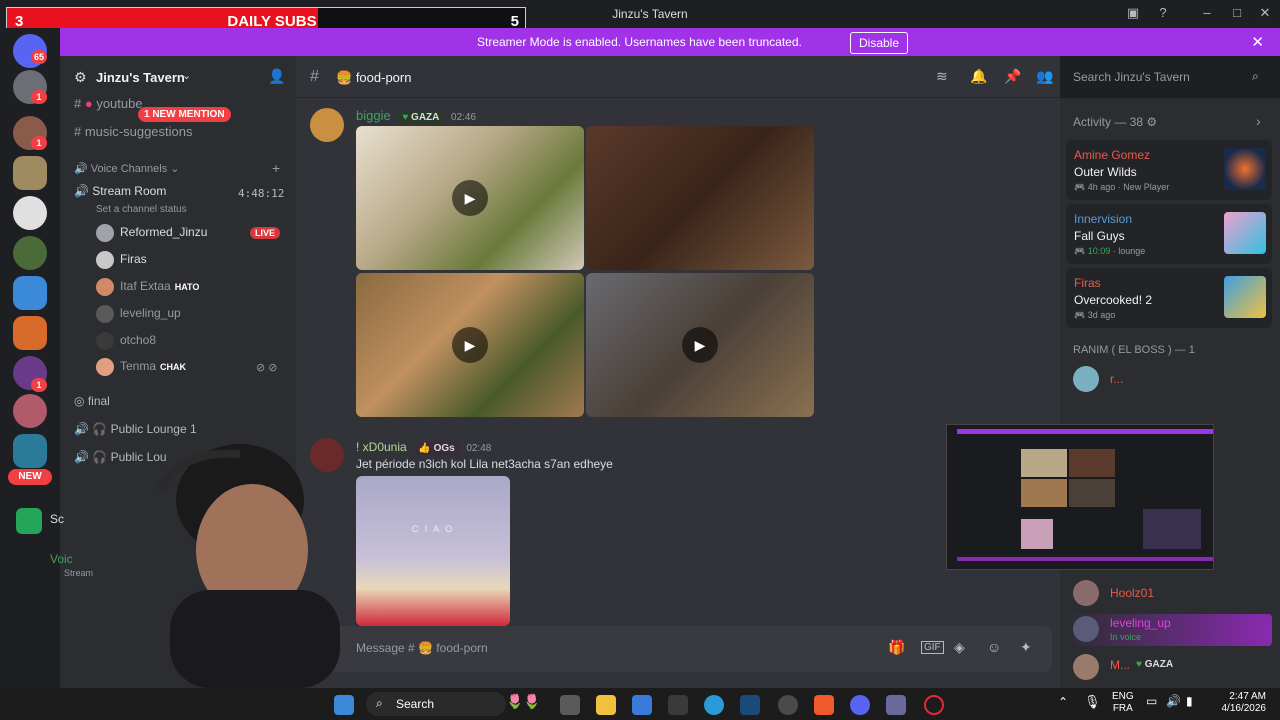 This screenshot has height=720, width=1280. Describe the element at coordinates (141, 370) in the screenshot. I see `voice-user: Tenma CHAK` at that location.